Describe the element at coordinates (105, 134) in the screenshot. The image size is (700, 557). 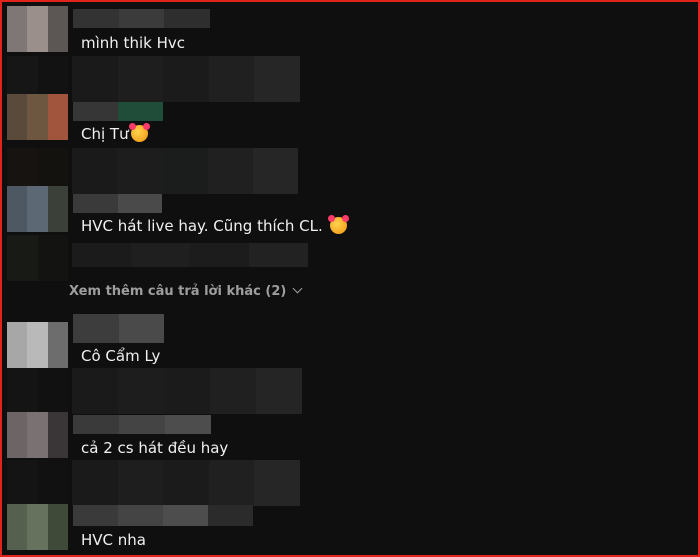
I see `comment-text-content: Chị Tư` at that location.